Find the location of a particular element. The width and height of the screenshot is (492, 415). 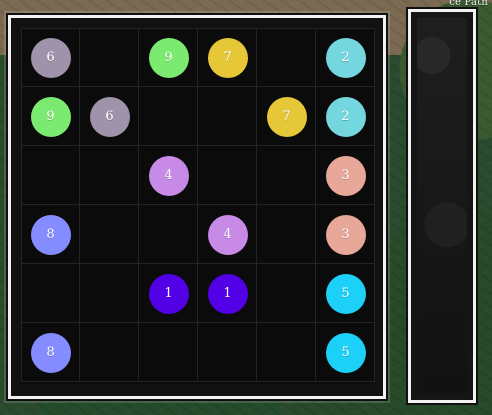

corner-label: ce Path is located at coordinates (468, 4).